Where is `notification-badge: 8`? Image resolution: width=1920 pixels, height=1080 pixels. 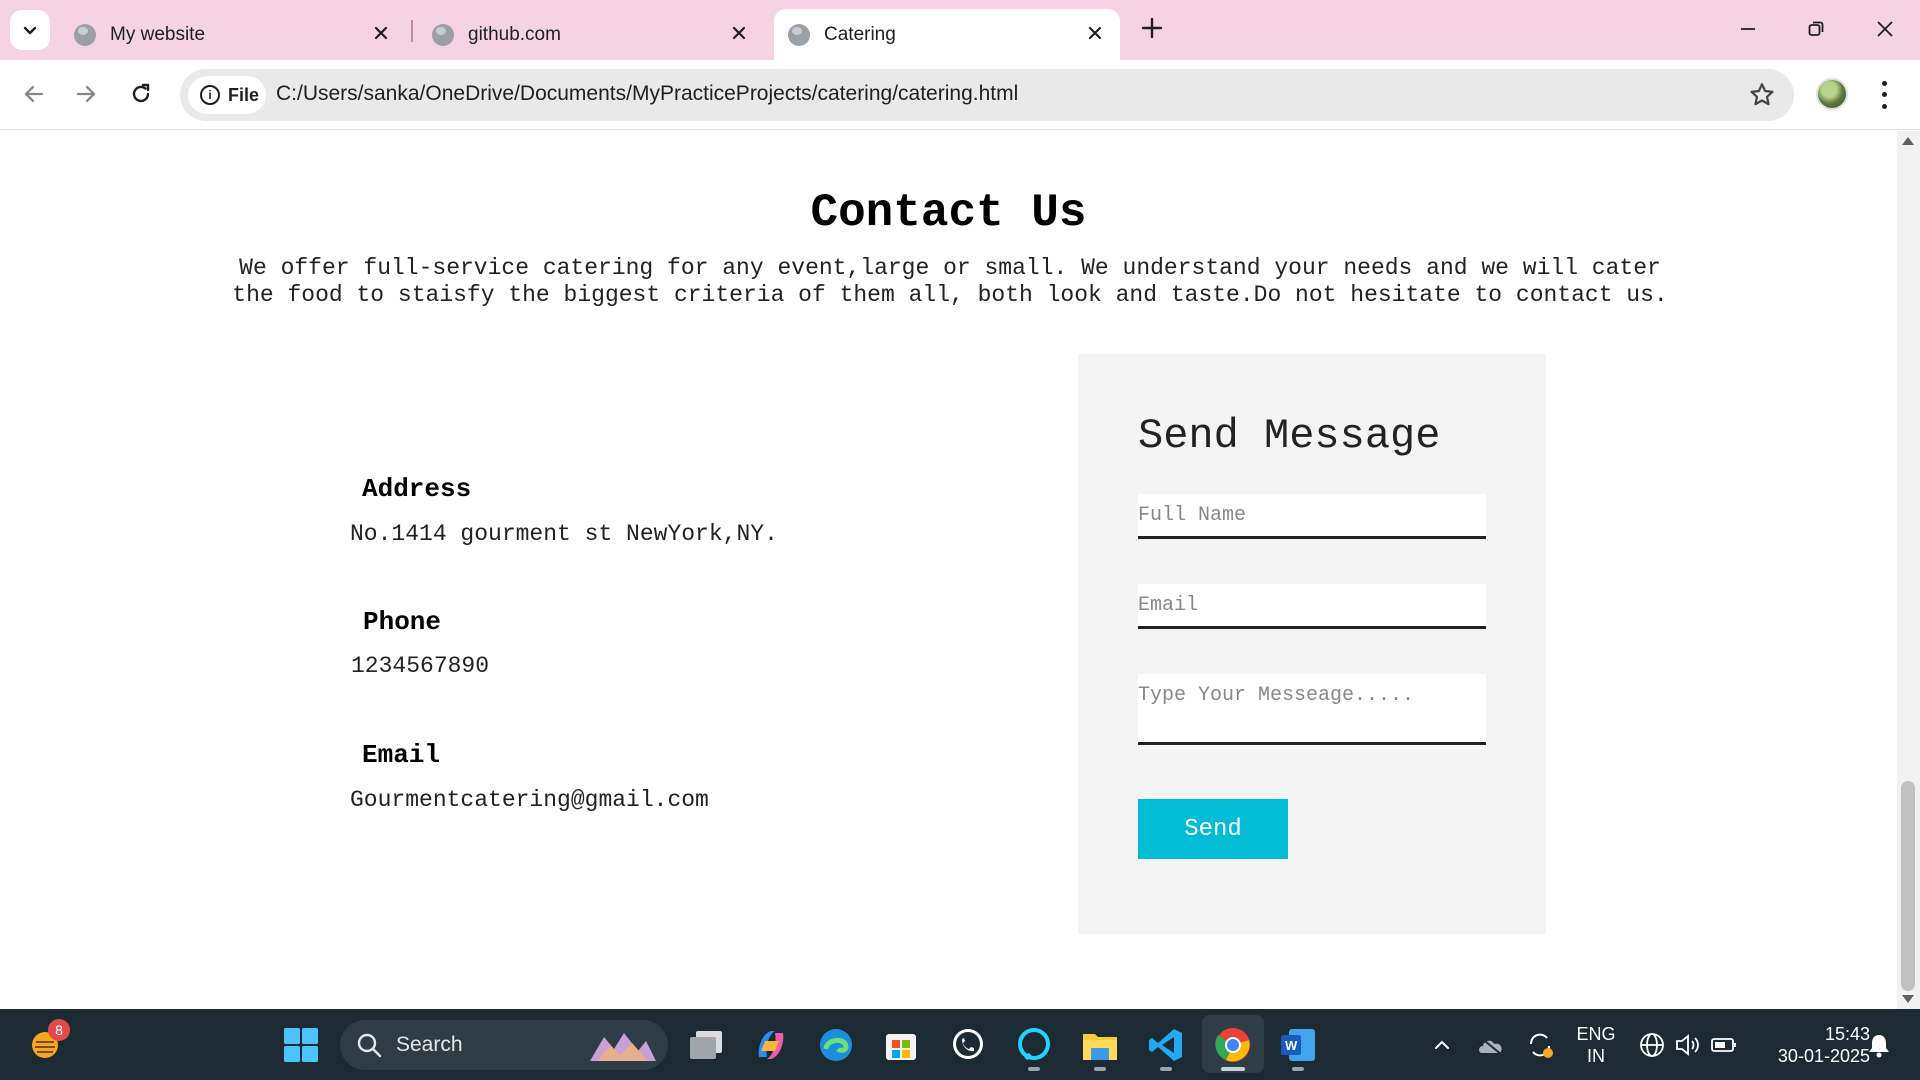
notification-badge: 8 is located at coordinates (59, 1030).